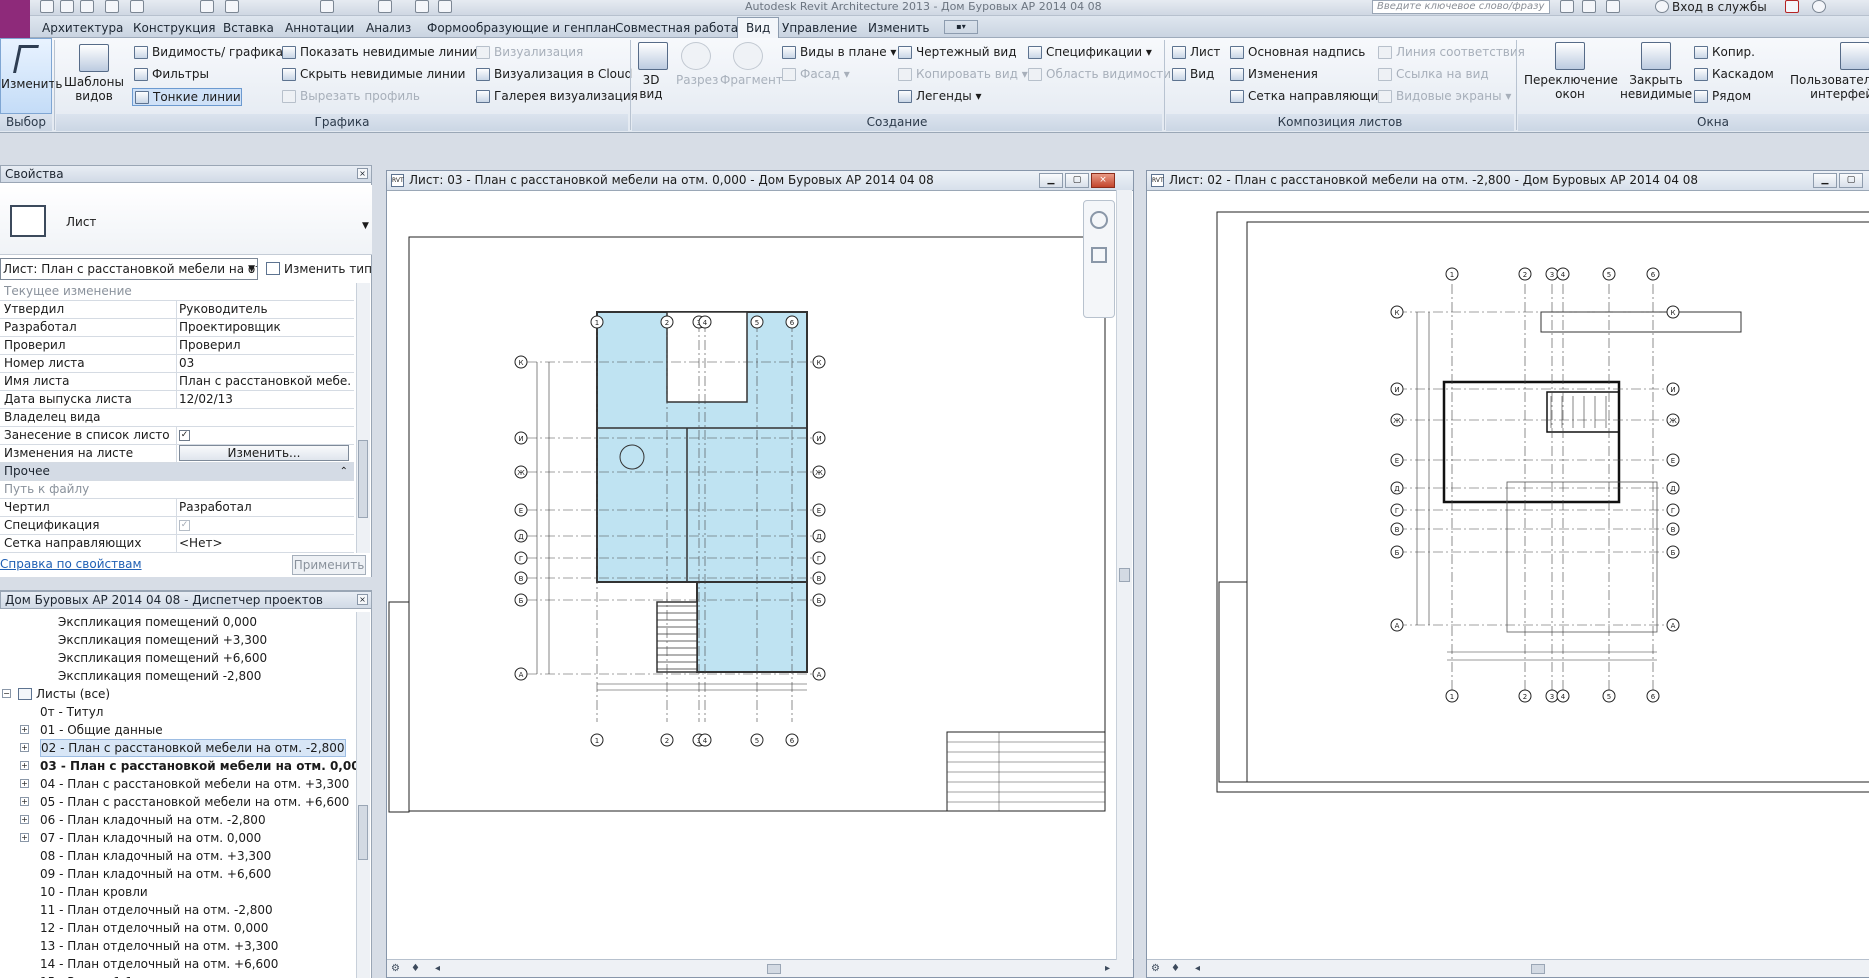 The height and width of the screenshot is (978, 1869). Describe the element at coordinates (177, 622) in the screenshot. I see `browser-tree-item: Экспликация помещений 0,000` at that location.